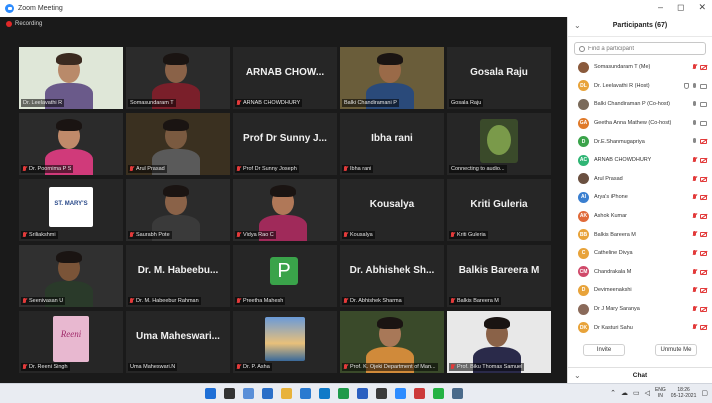 This screenshot has height=403, width=712. I want to click on participant-row: AI Arya's iPhone, so click(640, 197).